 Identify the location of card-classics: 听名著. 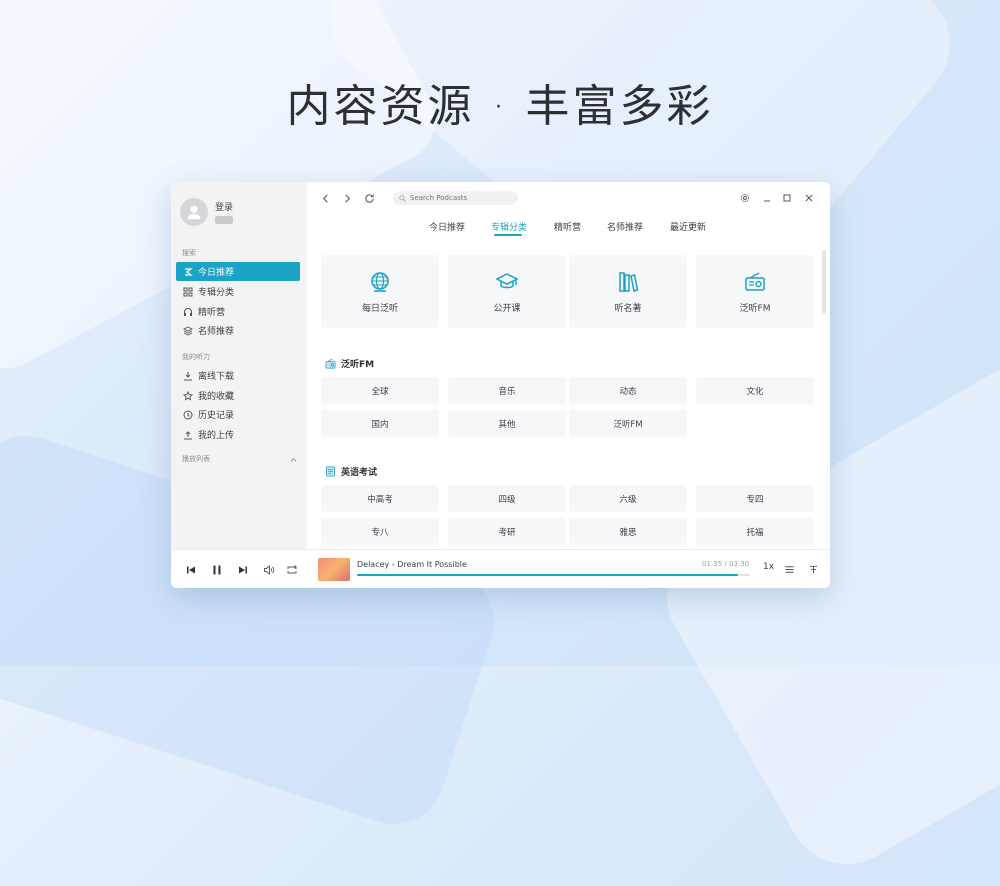
(628, 291).